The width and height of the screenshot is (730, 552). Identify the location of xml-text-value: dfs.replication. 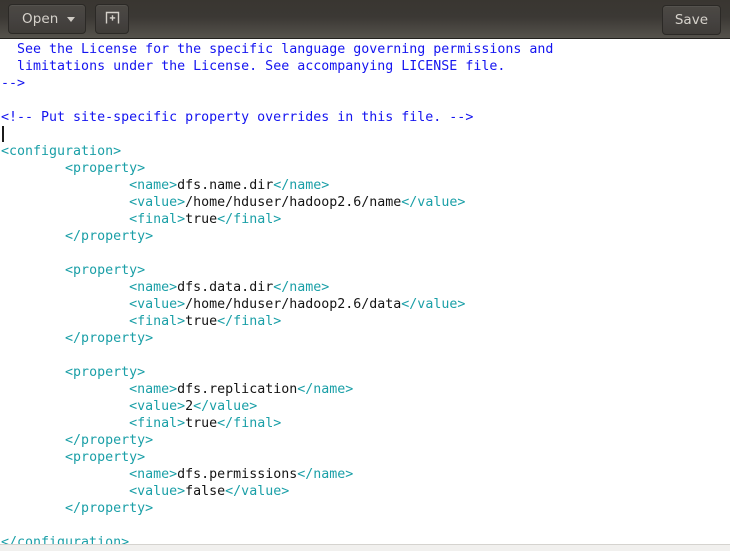
(237, 389).